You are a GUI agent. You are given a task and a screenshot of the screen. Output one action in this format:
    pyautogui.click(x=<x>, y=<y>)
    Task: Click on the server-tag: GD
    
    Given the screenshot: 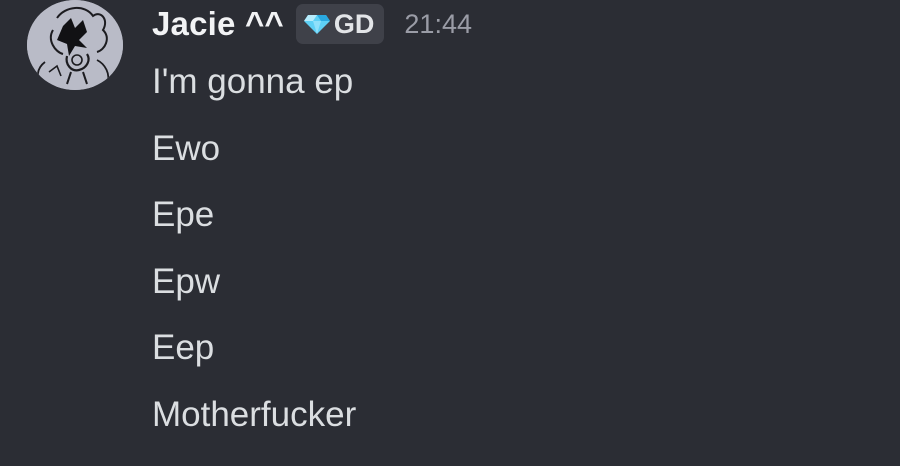 What is the action you would take?
    pyautogui.click(x=340, y=24)
    